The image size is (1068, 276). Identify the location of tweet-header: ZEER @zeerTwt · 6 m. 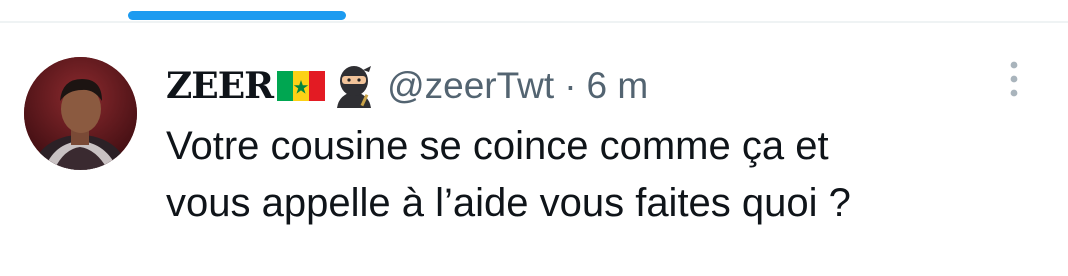
(407, 86).